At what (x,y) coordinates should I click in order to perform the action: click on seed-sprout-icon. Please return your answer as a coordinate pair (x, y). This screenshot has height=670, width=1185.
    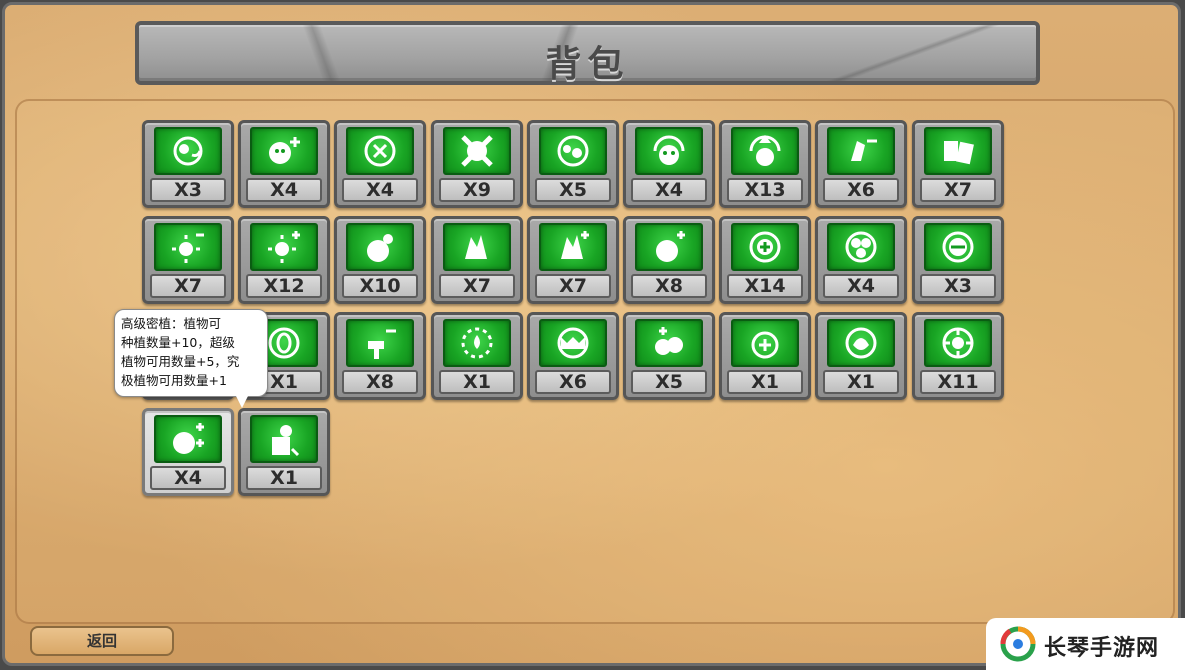
    Looking at the image, I should click on (188, 151).